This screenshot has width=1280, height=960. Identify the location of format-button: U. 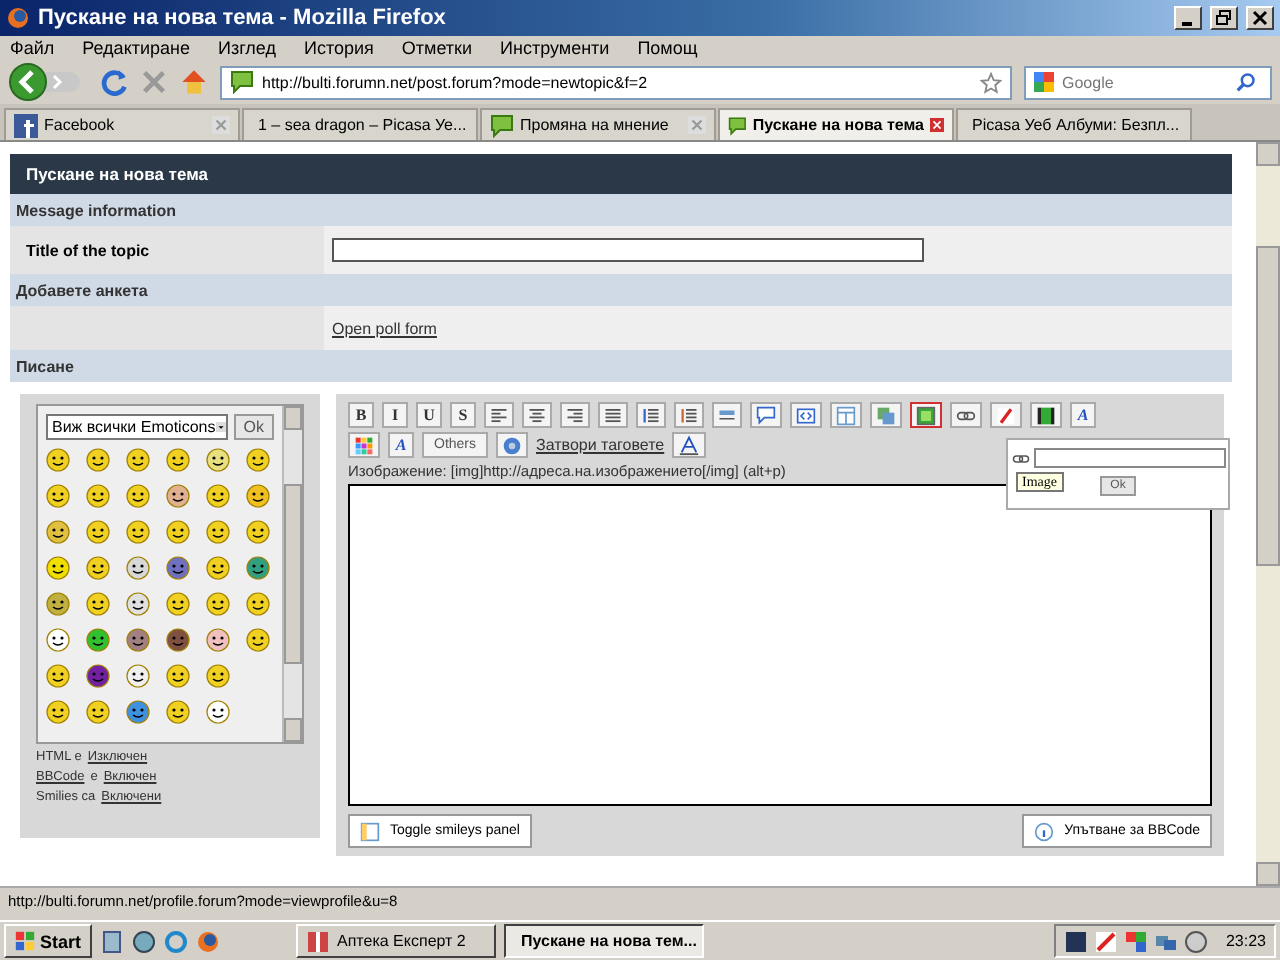
(429, 415).